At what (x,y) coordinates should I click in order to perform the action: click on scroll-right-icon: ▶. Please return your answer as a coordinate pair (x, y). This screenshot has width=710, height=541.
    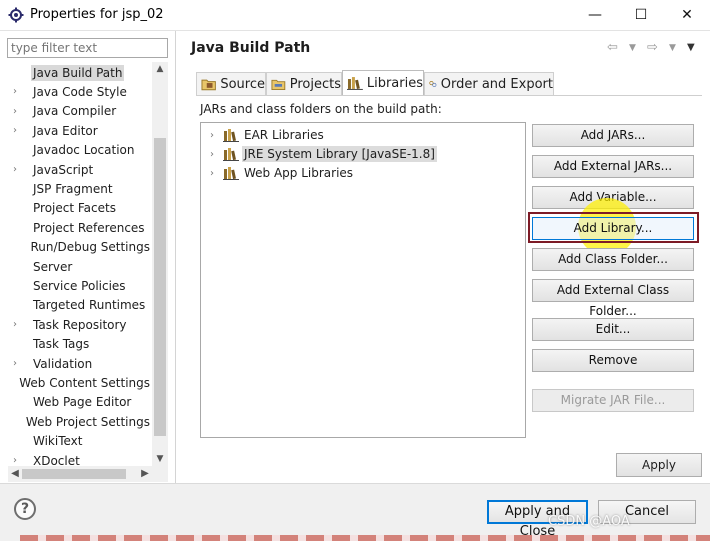
    Looking at the image, I should click on (145, 474).